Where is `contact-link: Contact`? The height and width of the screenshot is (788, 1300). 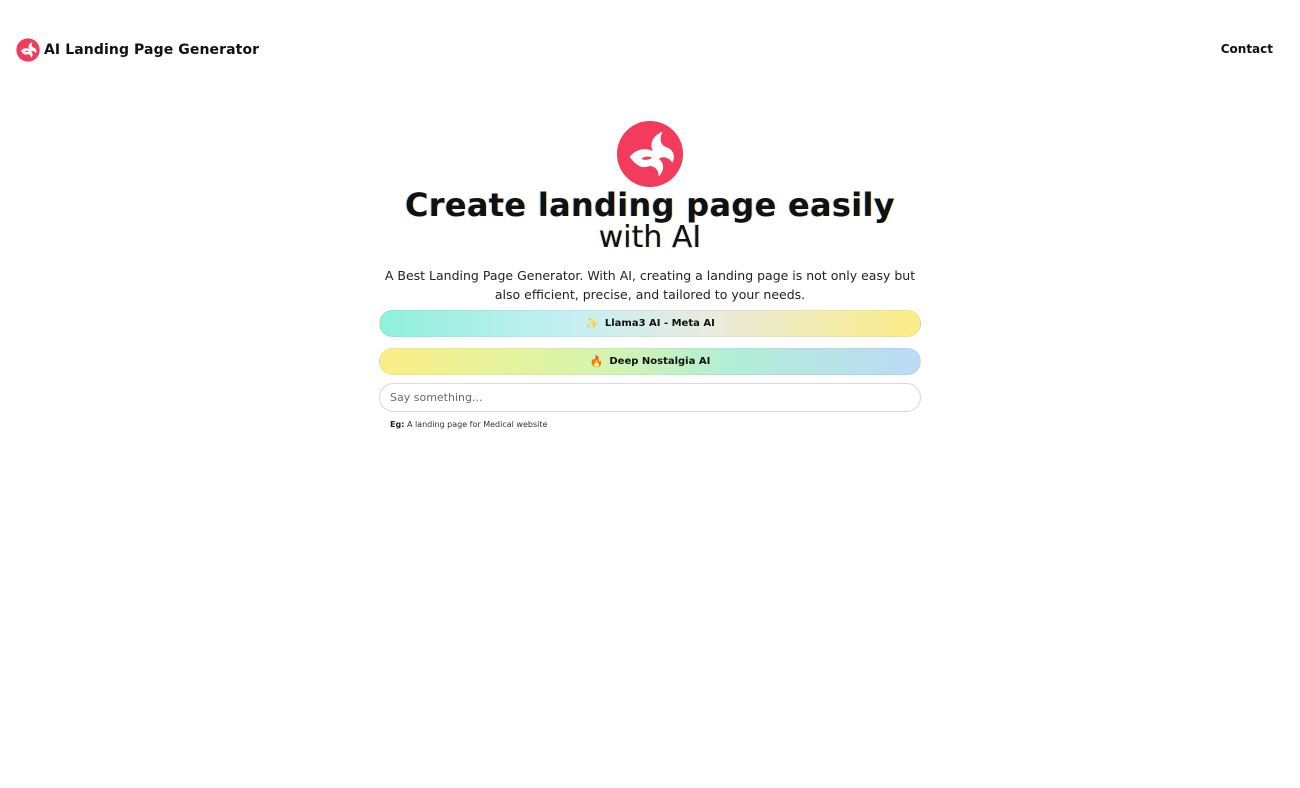
contact-link: Contact is located at coordinates (1247, 49).